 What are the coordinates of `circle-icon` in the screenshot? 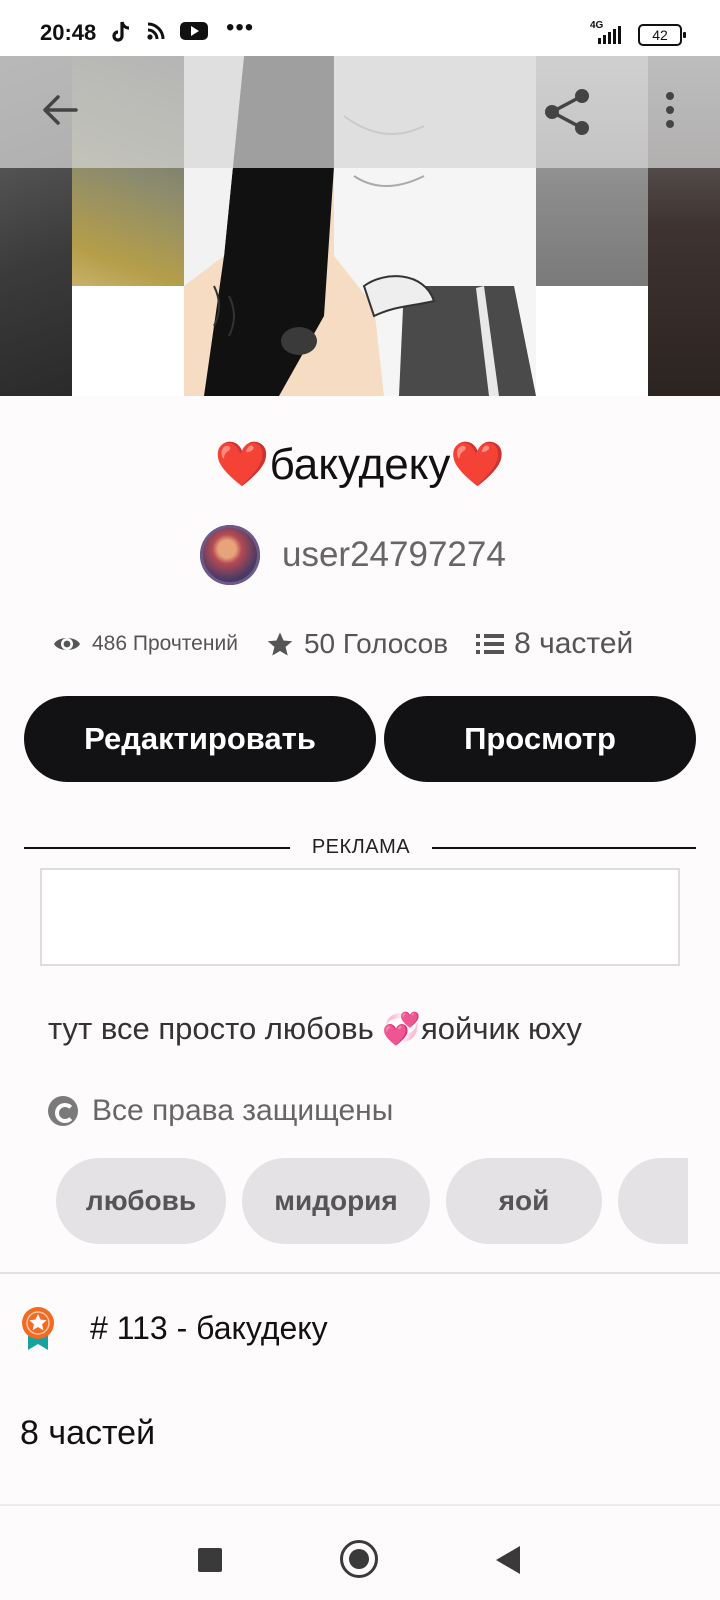 It's located at (359, 1559).